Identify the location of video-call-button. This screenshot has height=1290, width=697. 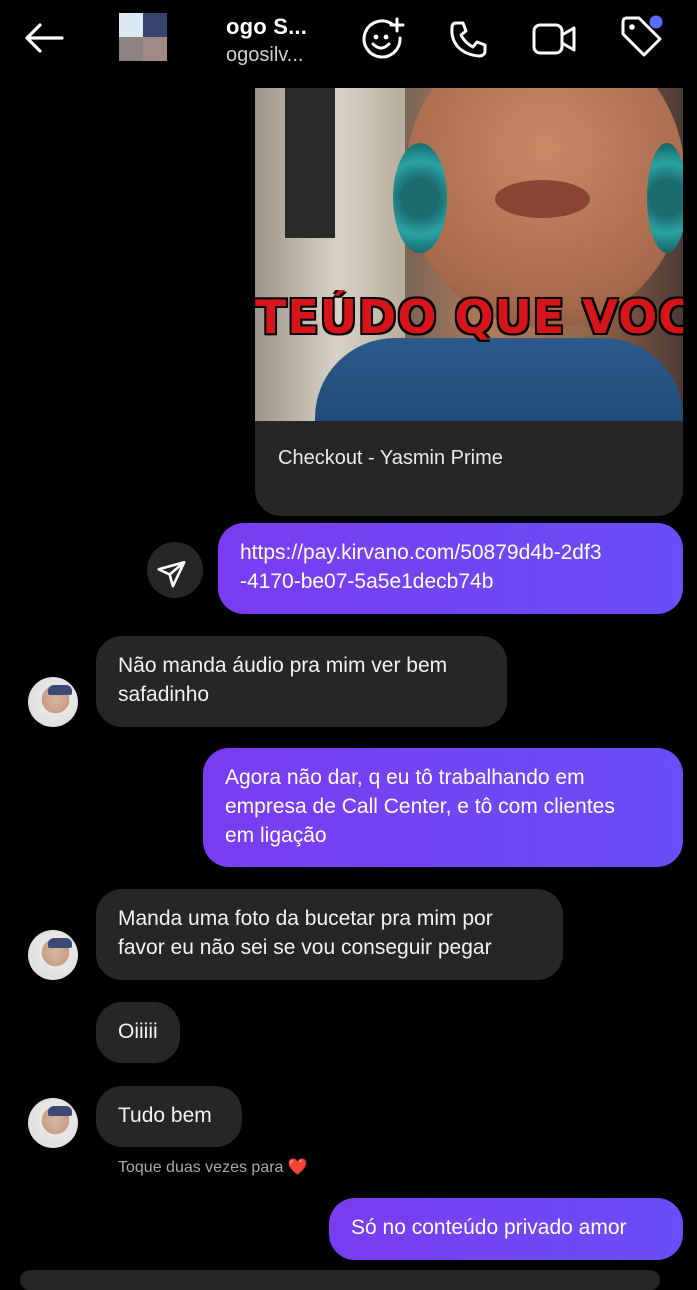
(554, 39).